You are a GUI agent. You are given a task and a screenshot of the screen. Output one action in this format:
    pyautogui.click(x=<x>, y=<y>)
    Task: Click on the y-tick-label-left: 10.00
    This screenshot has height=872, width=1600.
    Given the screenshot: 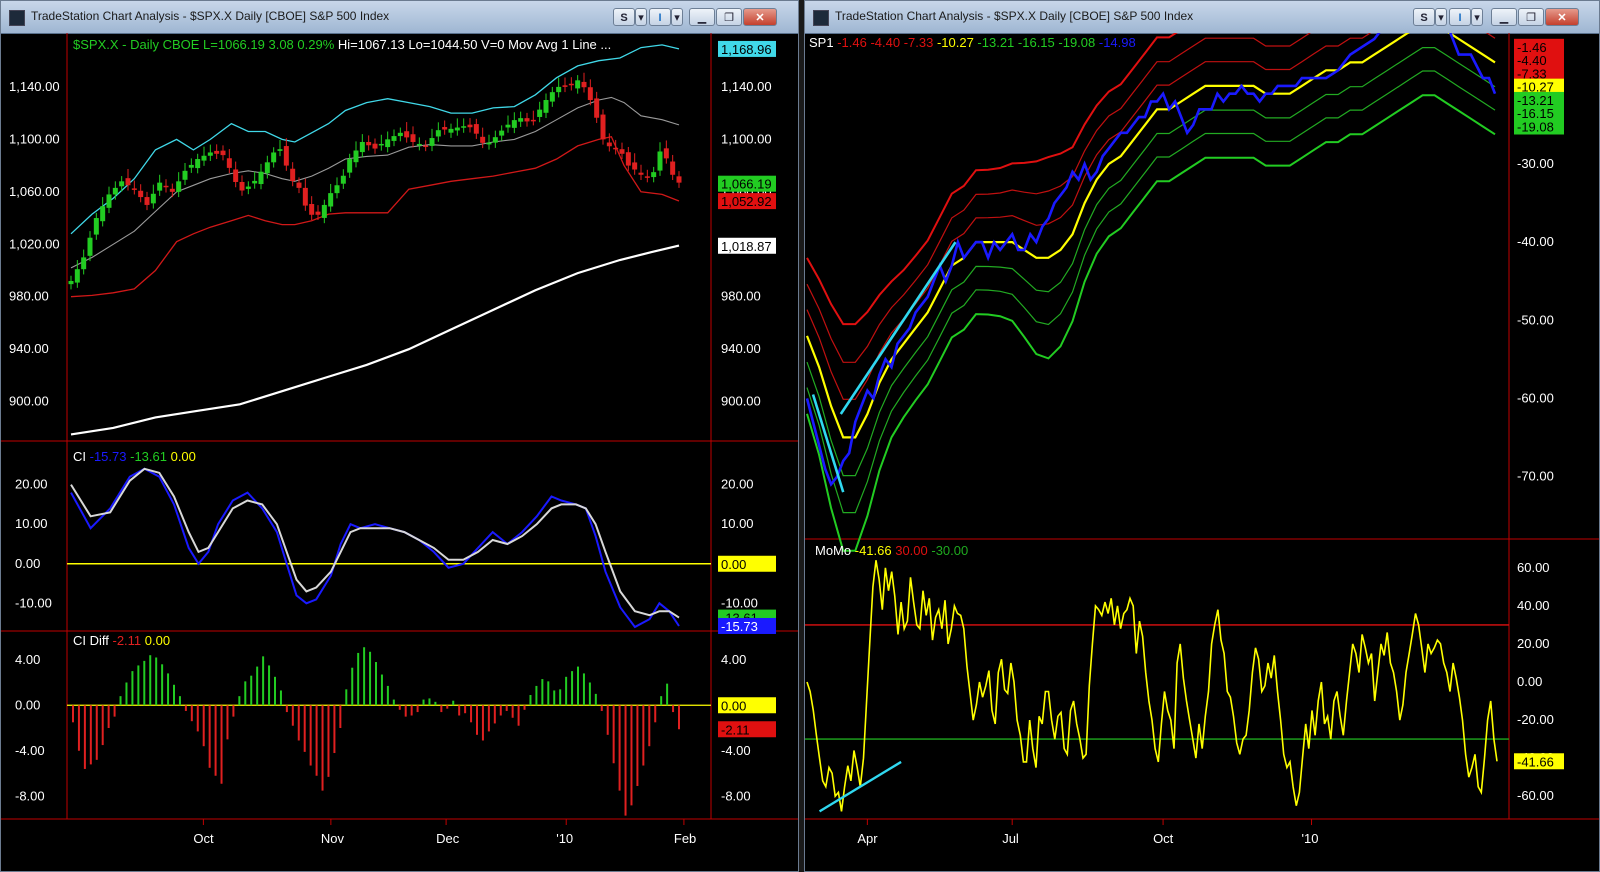 What is the action you would take?
    pyautogui.click(x=31, y=523)
    